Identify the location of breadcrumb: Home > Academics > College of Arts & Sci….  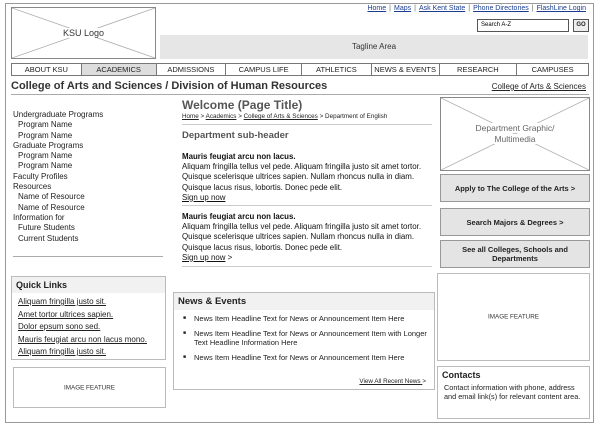
(284, 116).